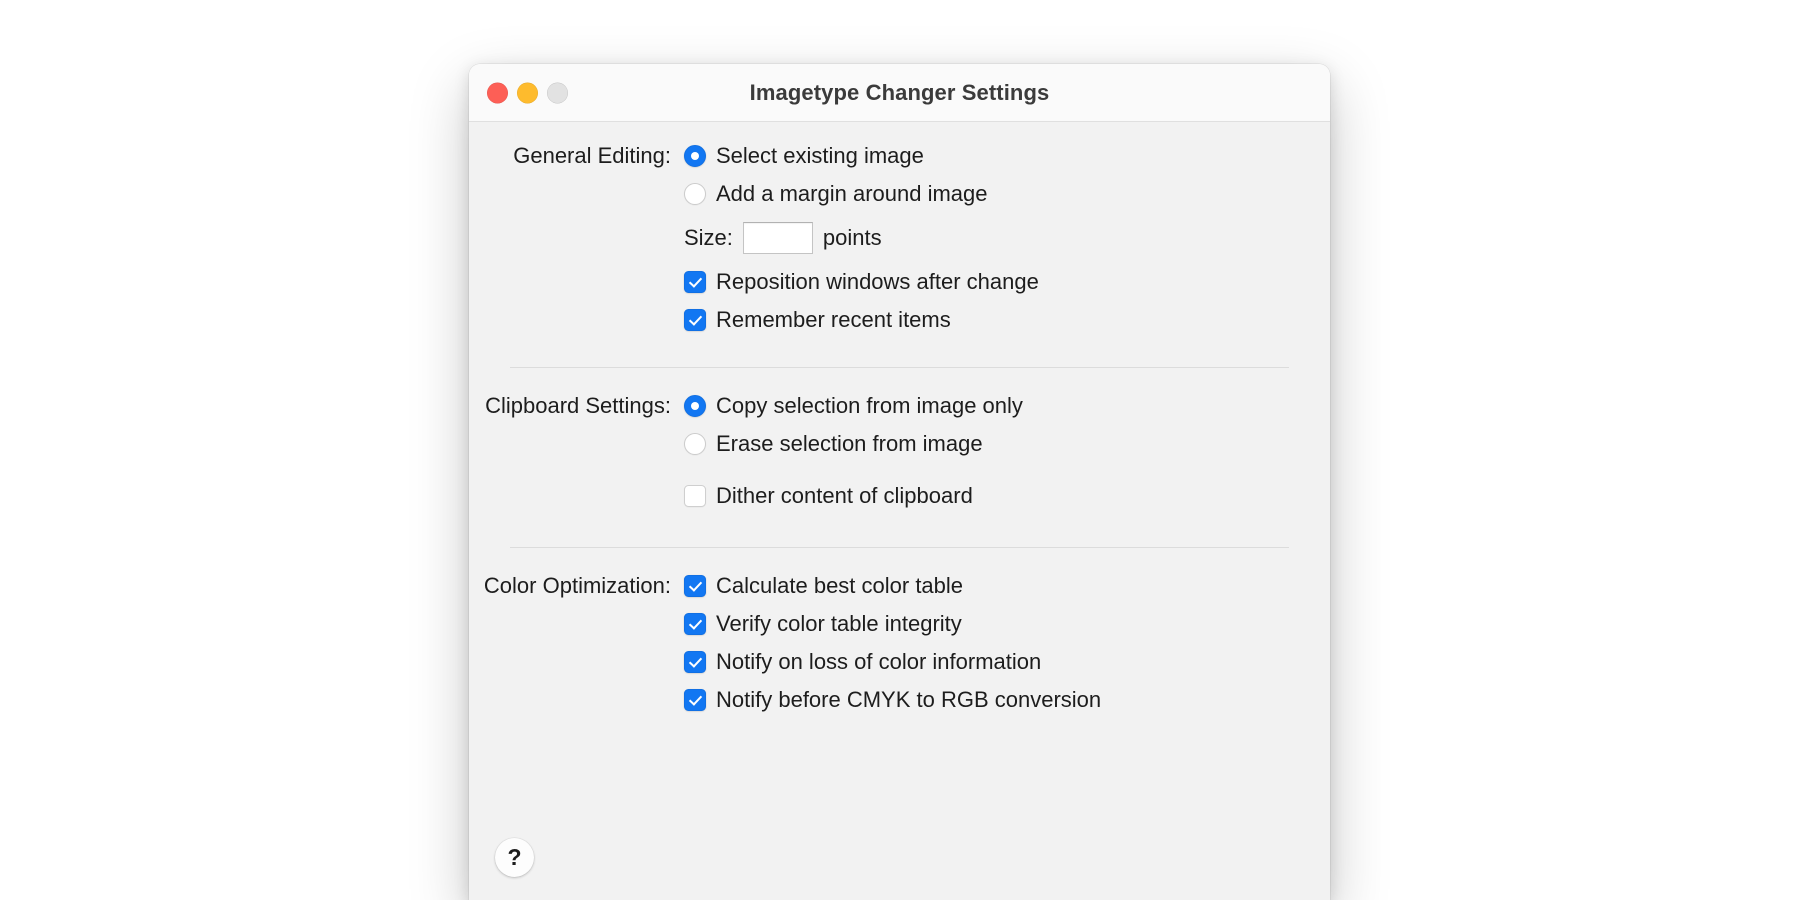 This screenshot has width=1800, height=900. Describe the element at coordinates (695, 282) in the screenshot. I see `checkbox-reposition-windows-after-change` at that location.